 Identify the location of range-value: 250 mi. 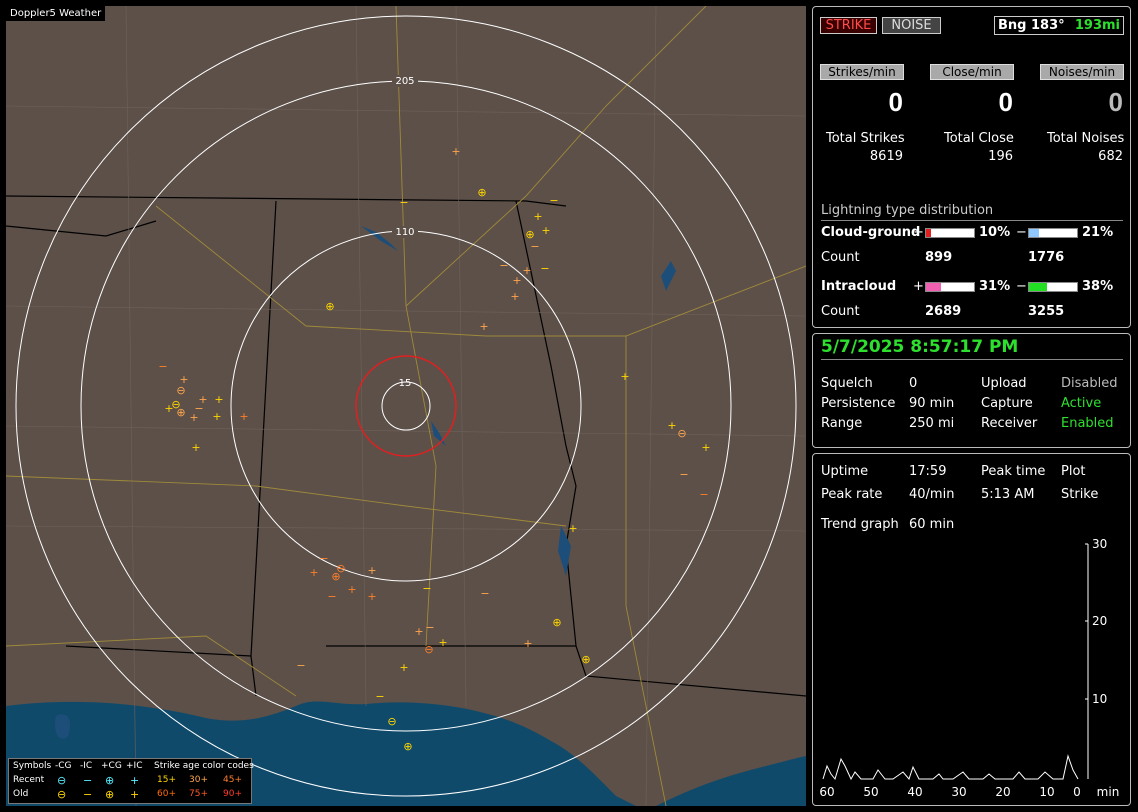
(932, 423).